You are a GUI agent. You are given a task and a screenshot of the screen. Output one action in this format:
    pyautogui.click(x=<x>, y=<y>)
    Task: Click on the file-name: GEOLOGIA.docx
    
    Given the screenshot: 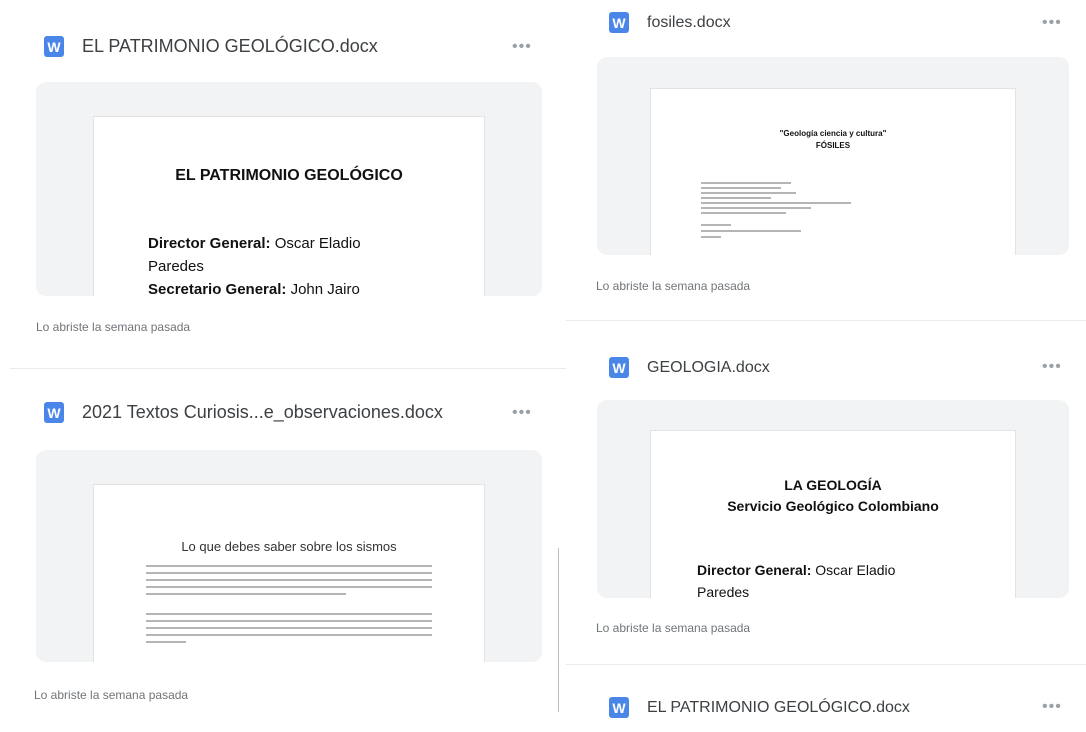 What is the action you would take?
    pyautogui.click(x=708, y=367)
    